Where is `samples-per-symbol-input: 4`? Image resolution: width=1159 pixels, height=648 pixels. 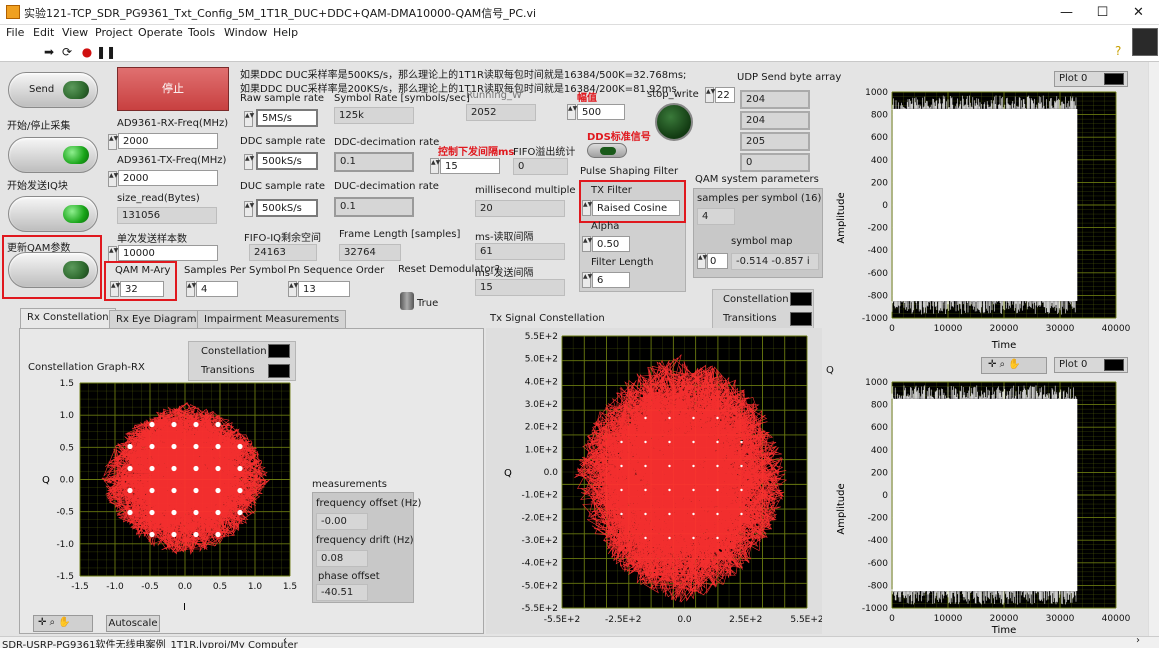
samples-per-symbol-input: 4 is located at coordinates (217, 289).